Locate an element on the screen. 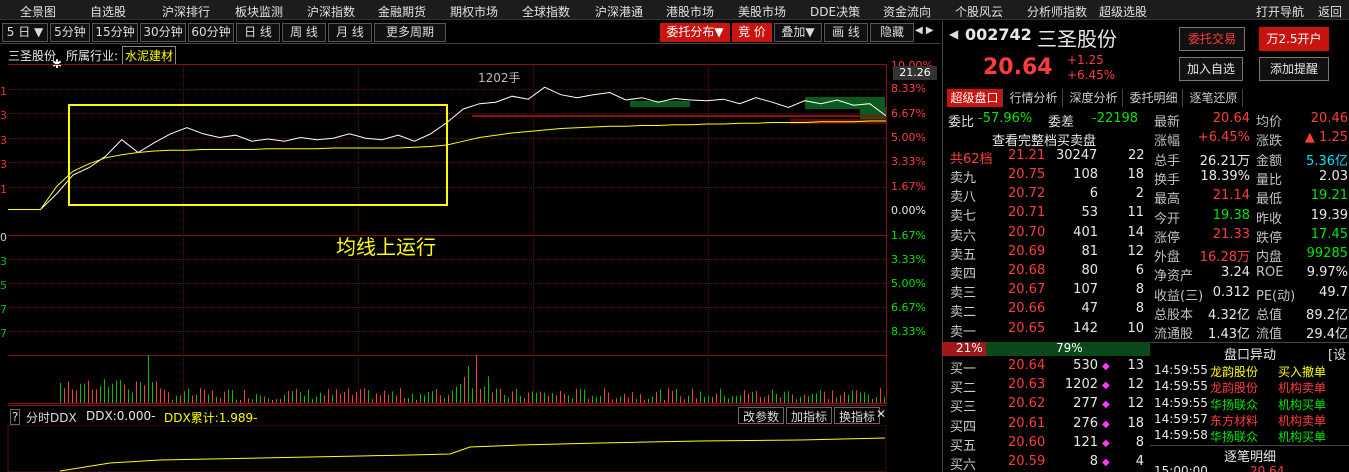 Image resolution: width=1349 pixels, height=472 pixels. overlay-label: 叠加 is located at coordinates (793, 32).